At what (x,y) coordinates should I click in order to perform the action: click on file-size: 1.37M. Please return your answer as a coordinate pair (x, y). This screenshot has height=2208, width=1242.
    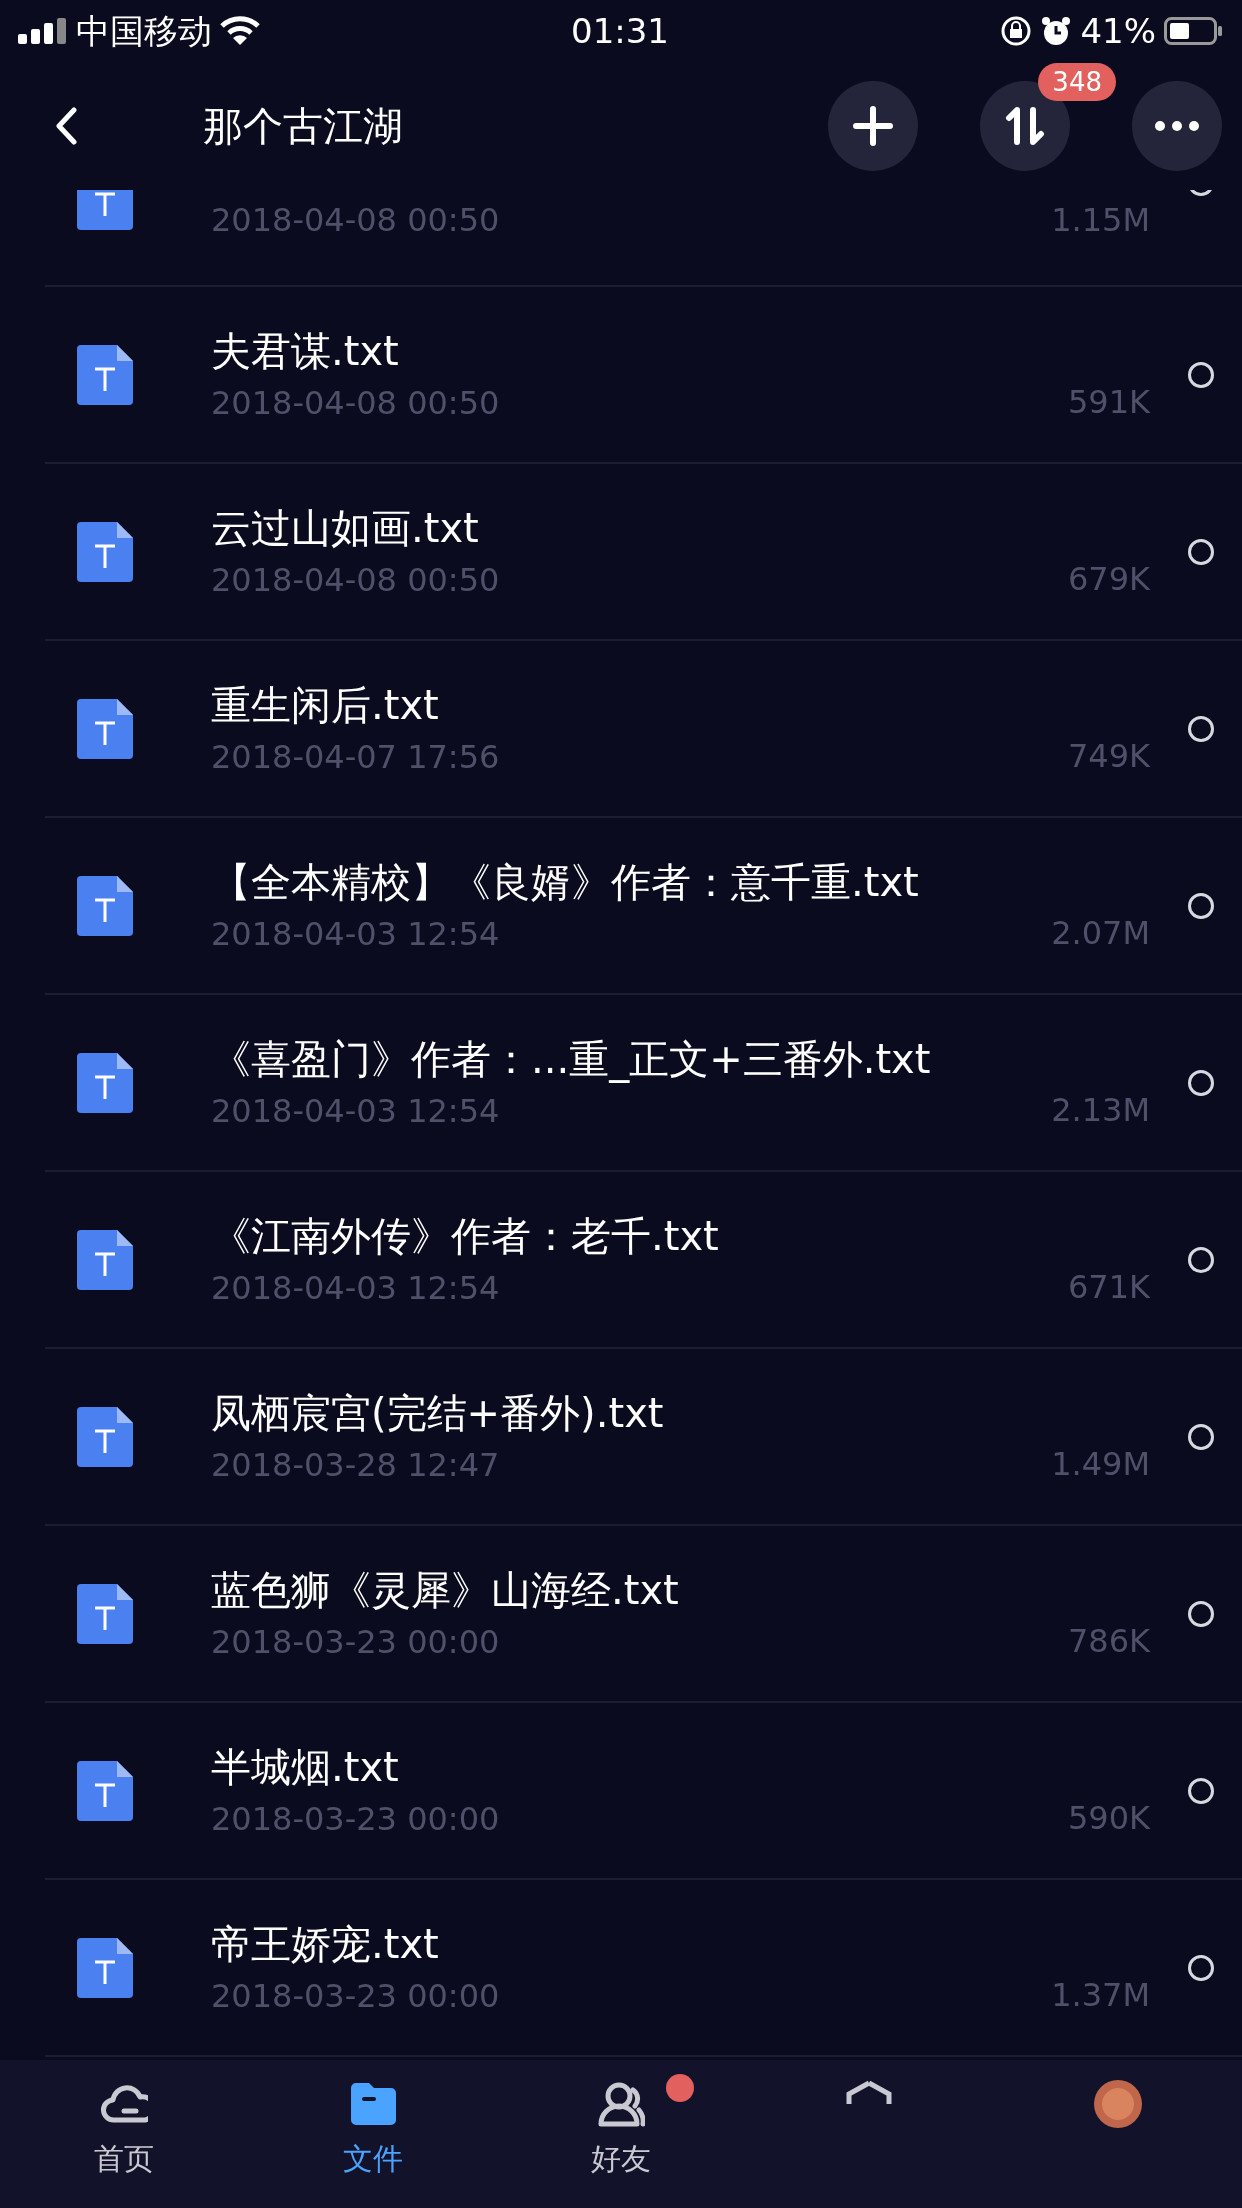
    Looking at the image, I should click on (1100, 1995).